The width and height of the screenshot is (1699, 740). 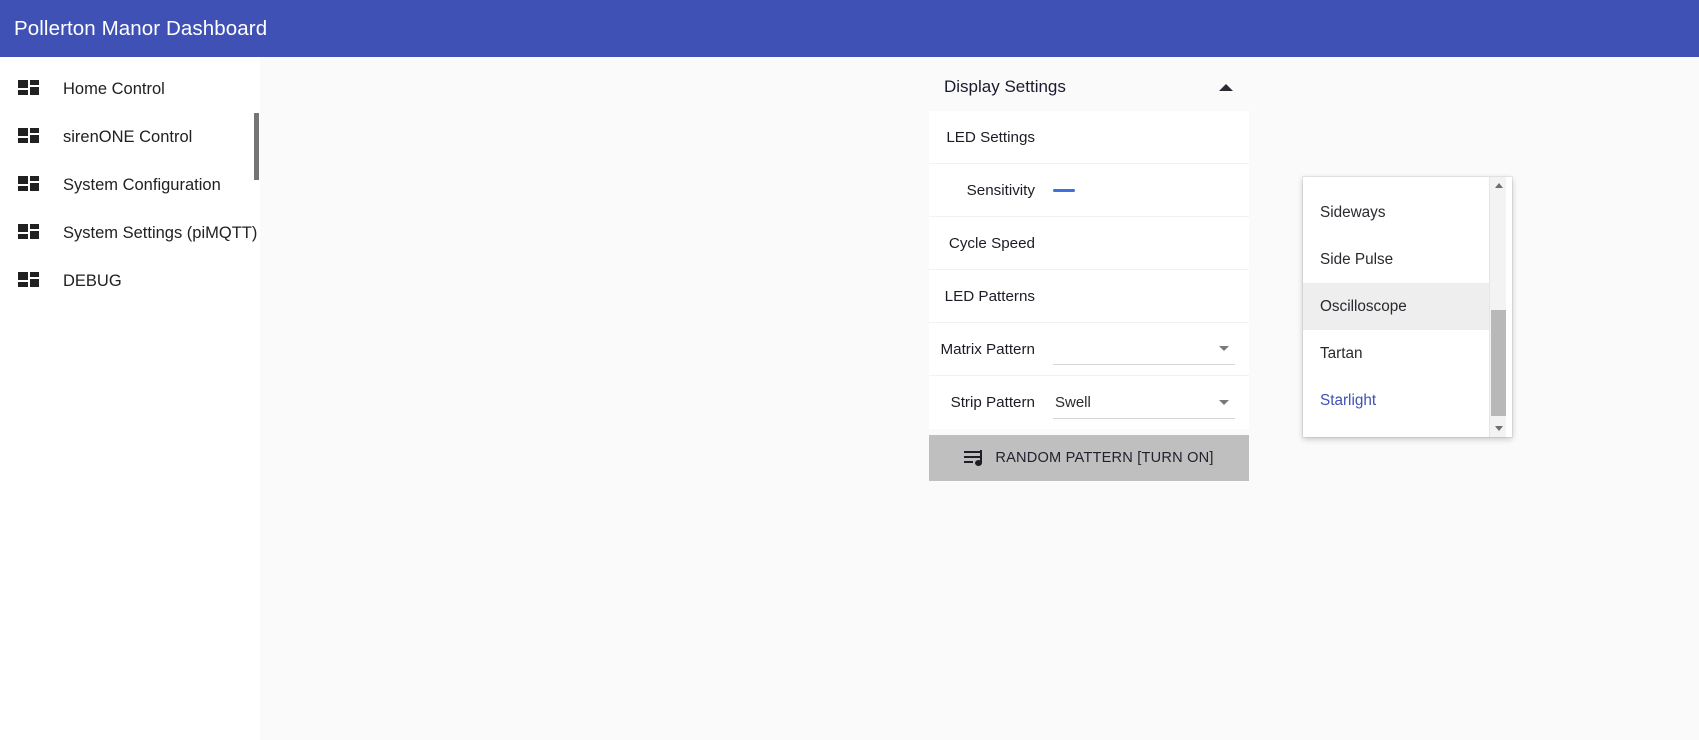 I want to click on sidebar-item-sirenone-control: sirenONE Control, so click(x=130, y=137).